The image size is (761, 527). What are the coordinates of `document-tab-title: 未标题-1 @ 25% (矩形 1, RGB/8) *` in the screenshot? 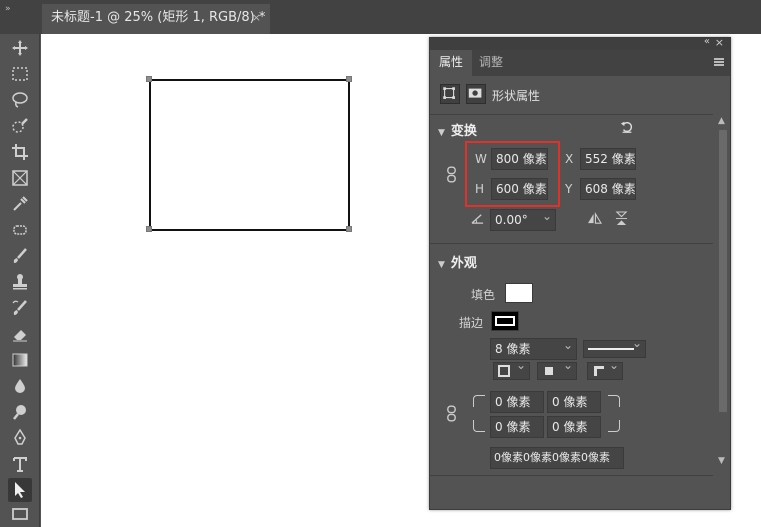 It's located at (158, 17).